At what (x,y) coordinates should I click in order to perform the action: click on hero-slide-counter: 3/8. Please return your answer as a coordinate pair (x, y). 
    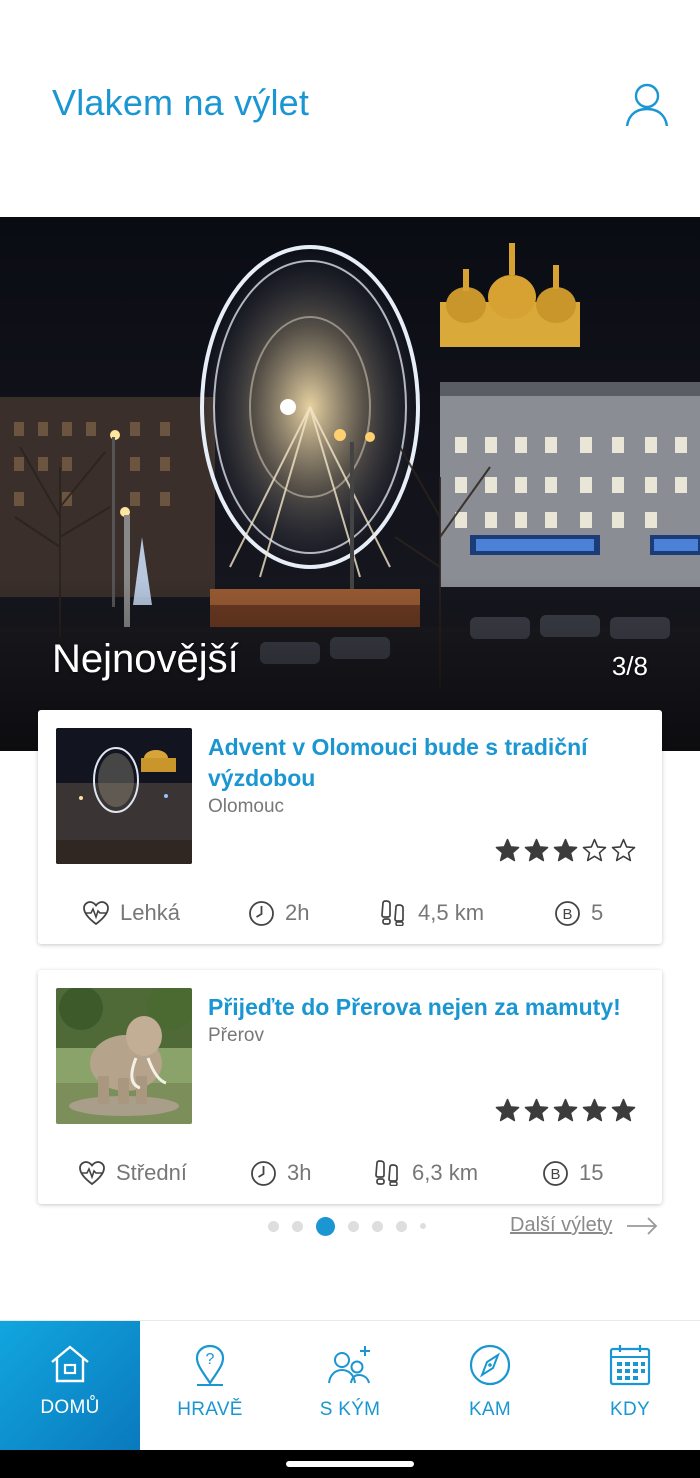
    Looking at the image, I should click on (629, 666).